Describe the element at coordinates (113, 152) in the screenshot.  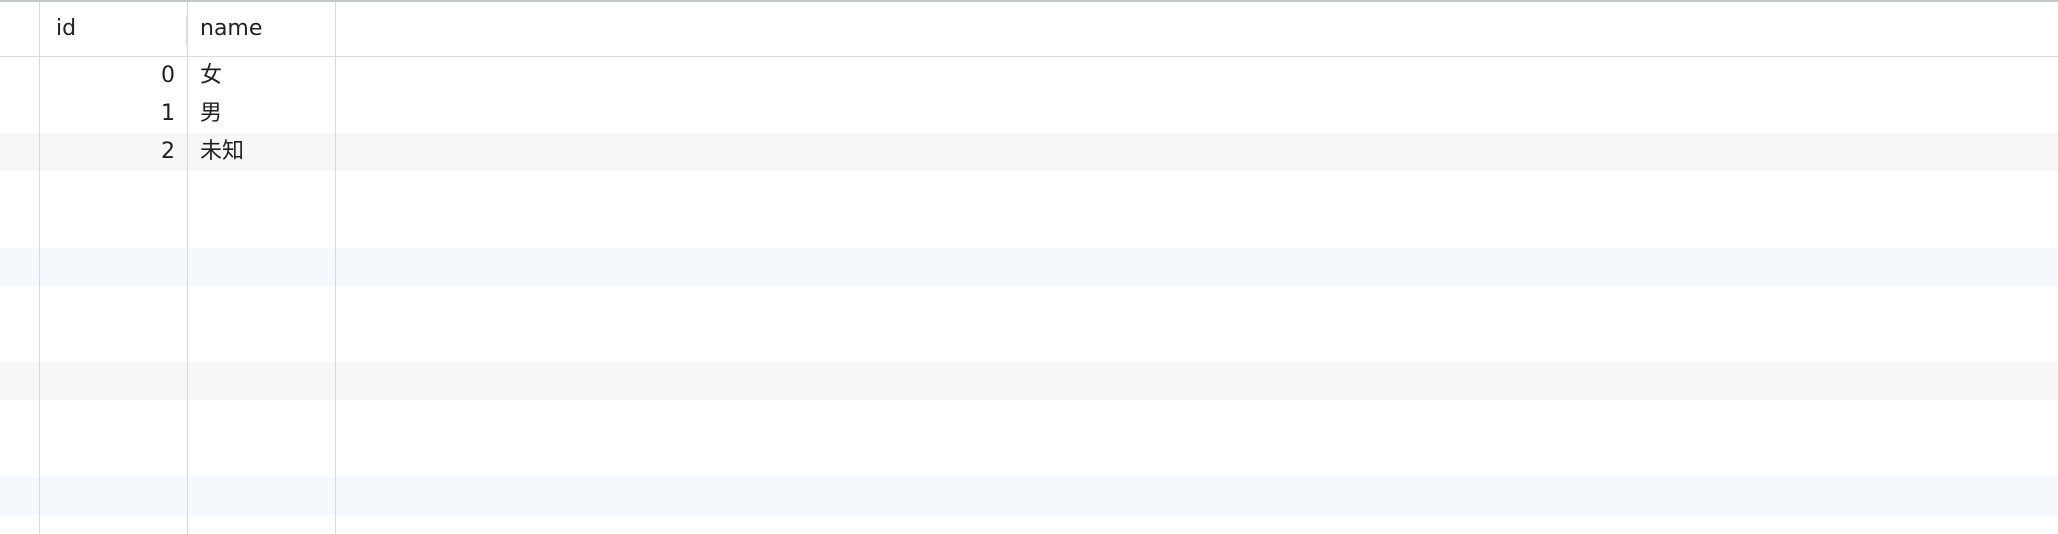
I see `cell-id: 2` at that location.